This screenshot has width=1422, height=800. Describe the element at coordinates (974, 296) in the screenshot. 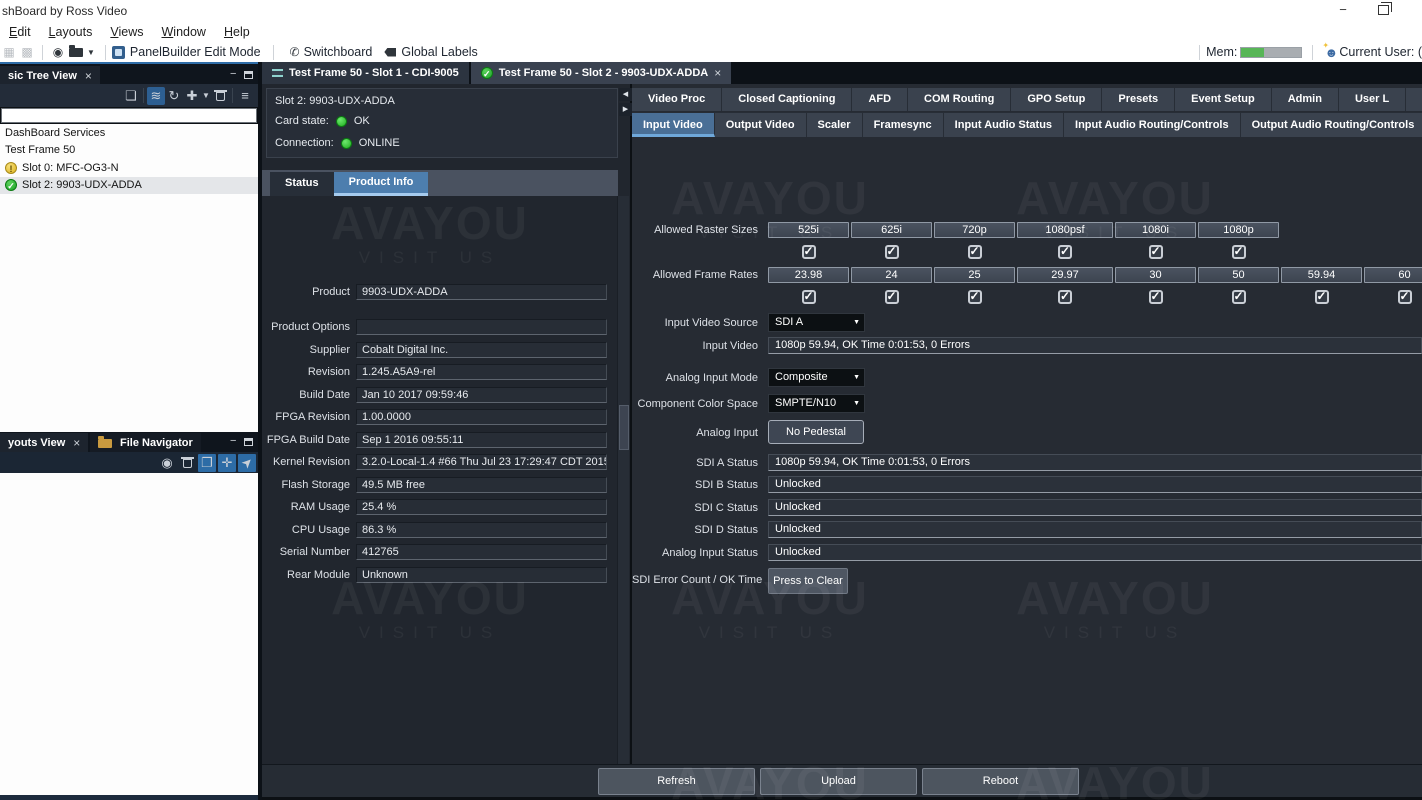

I see `rate-25-checkbox` at that location.